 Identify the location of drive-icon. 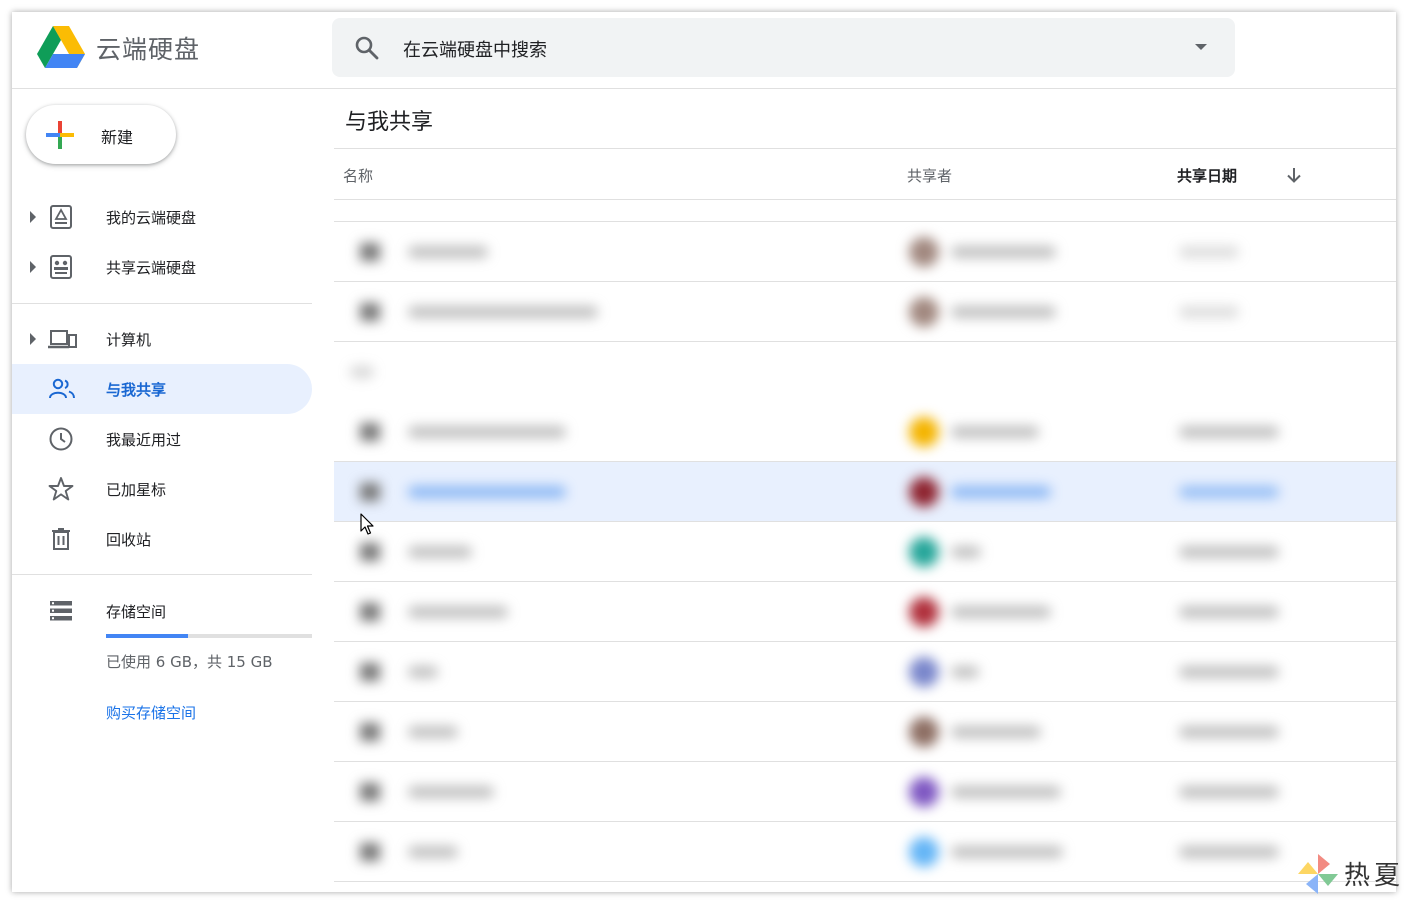
(61, 217).